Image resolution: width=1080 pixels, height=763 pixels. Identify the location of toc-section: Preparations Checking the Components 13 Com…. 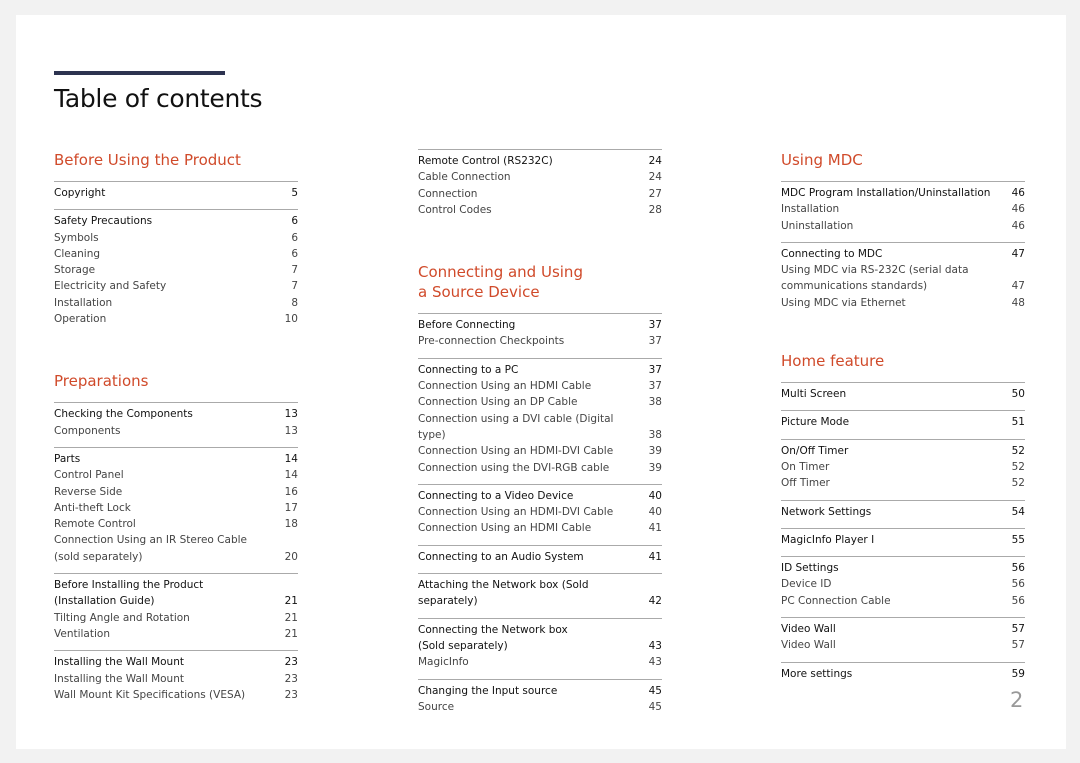
(176, 537).